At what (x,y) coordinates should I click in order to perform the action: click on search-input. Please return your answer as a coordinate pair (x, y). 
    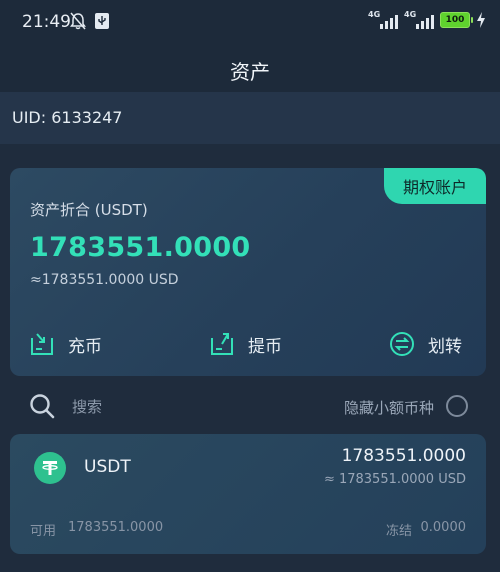
    Looking at the image, I should click on (172, 407).